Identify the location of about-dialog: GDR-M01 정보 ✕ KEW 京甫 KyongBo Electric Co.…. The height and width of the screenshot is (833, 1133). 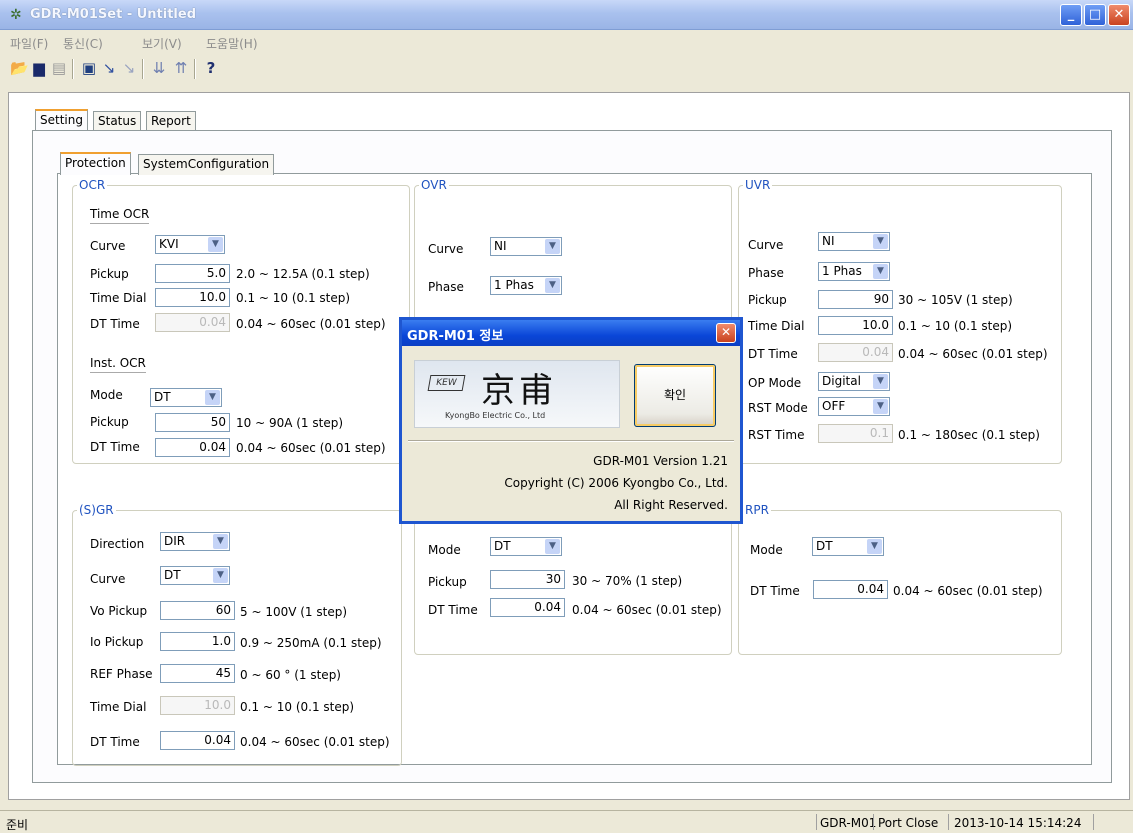
(571, 420).